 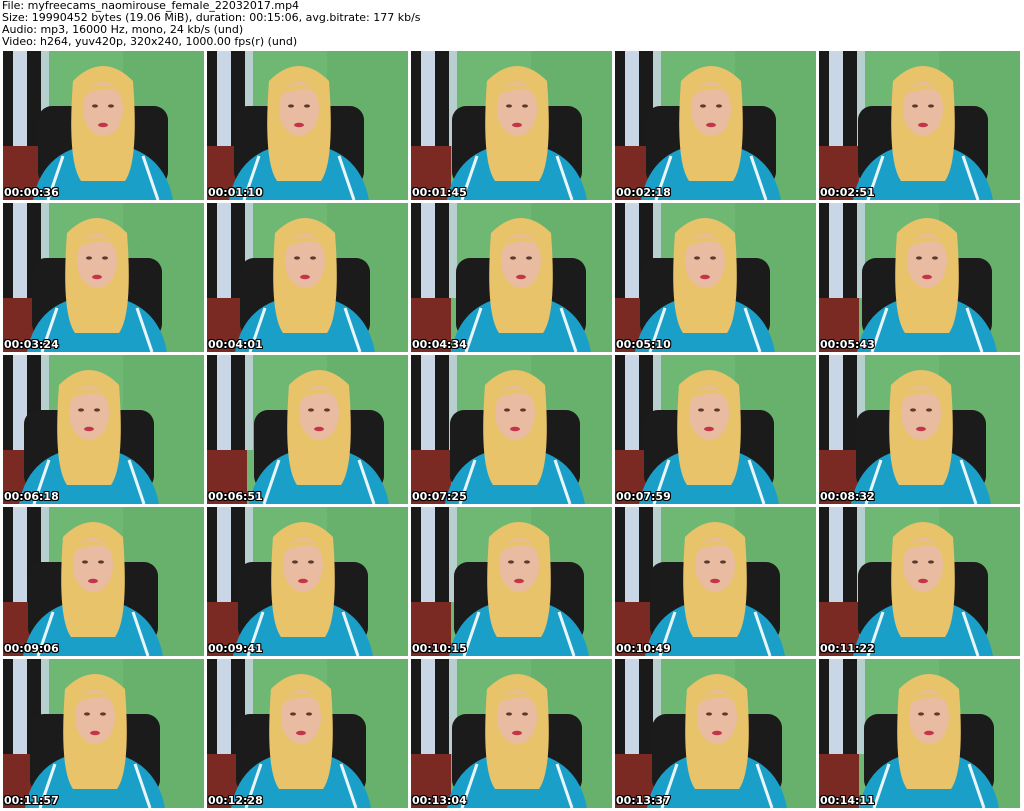 I want to click on thumbnail-frame-00-09-06: 00:09:06, so click(x=103, y=581).